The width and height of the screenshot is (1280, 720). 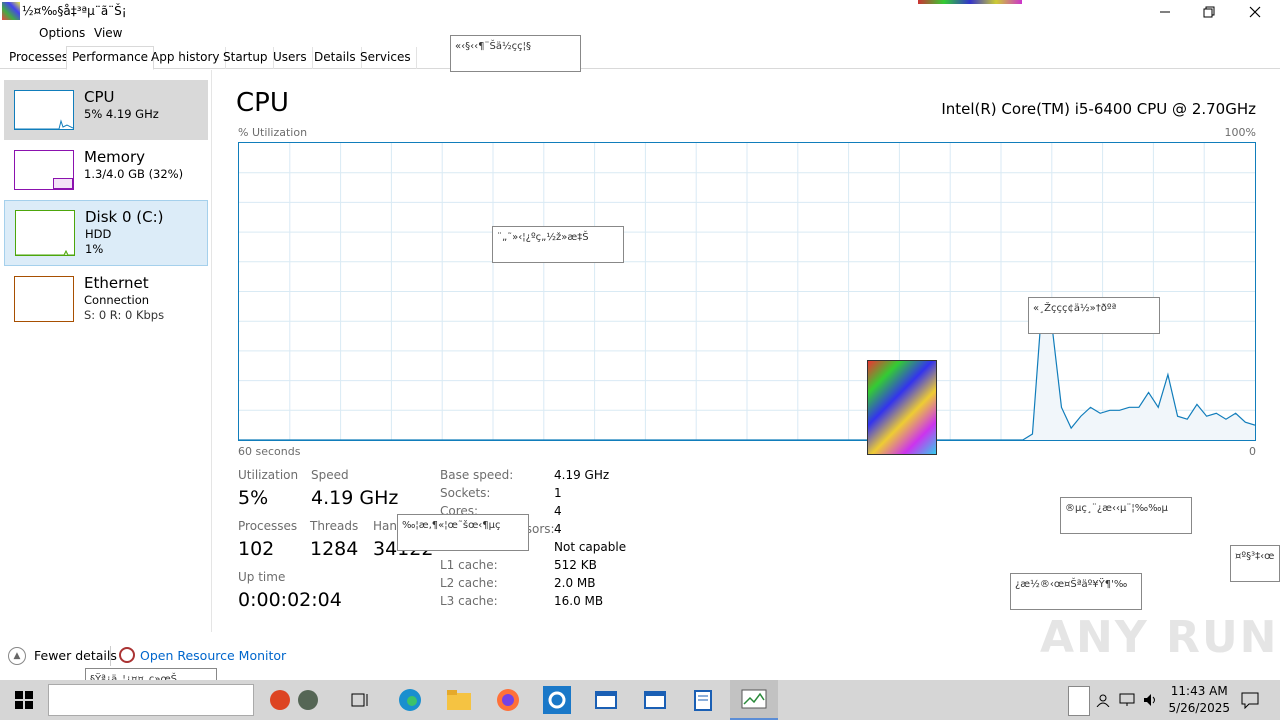 I want to click on detail-key: L1 cache:, so click(x=469, y=565).